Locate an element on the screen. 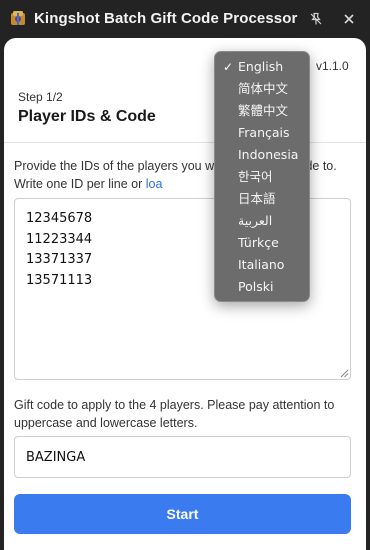  language-option: Polski is located at coordinates (262, 287).